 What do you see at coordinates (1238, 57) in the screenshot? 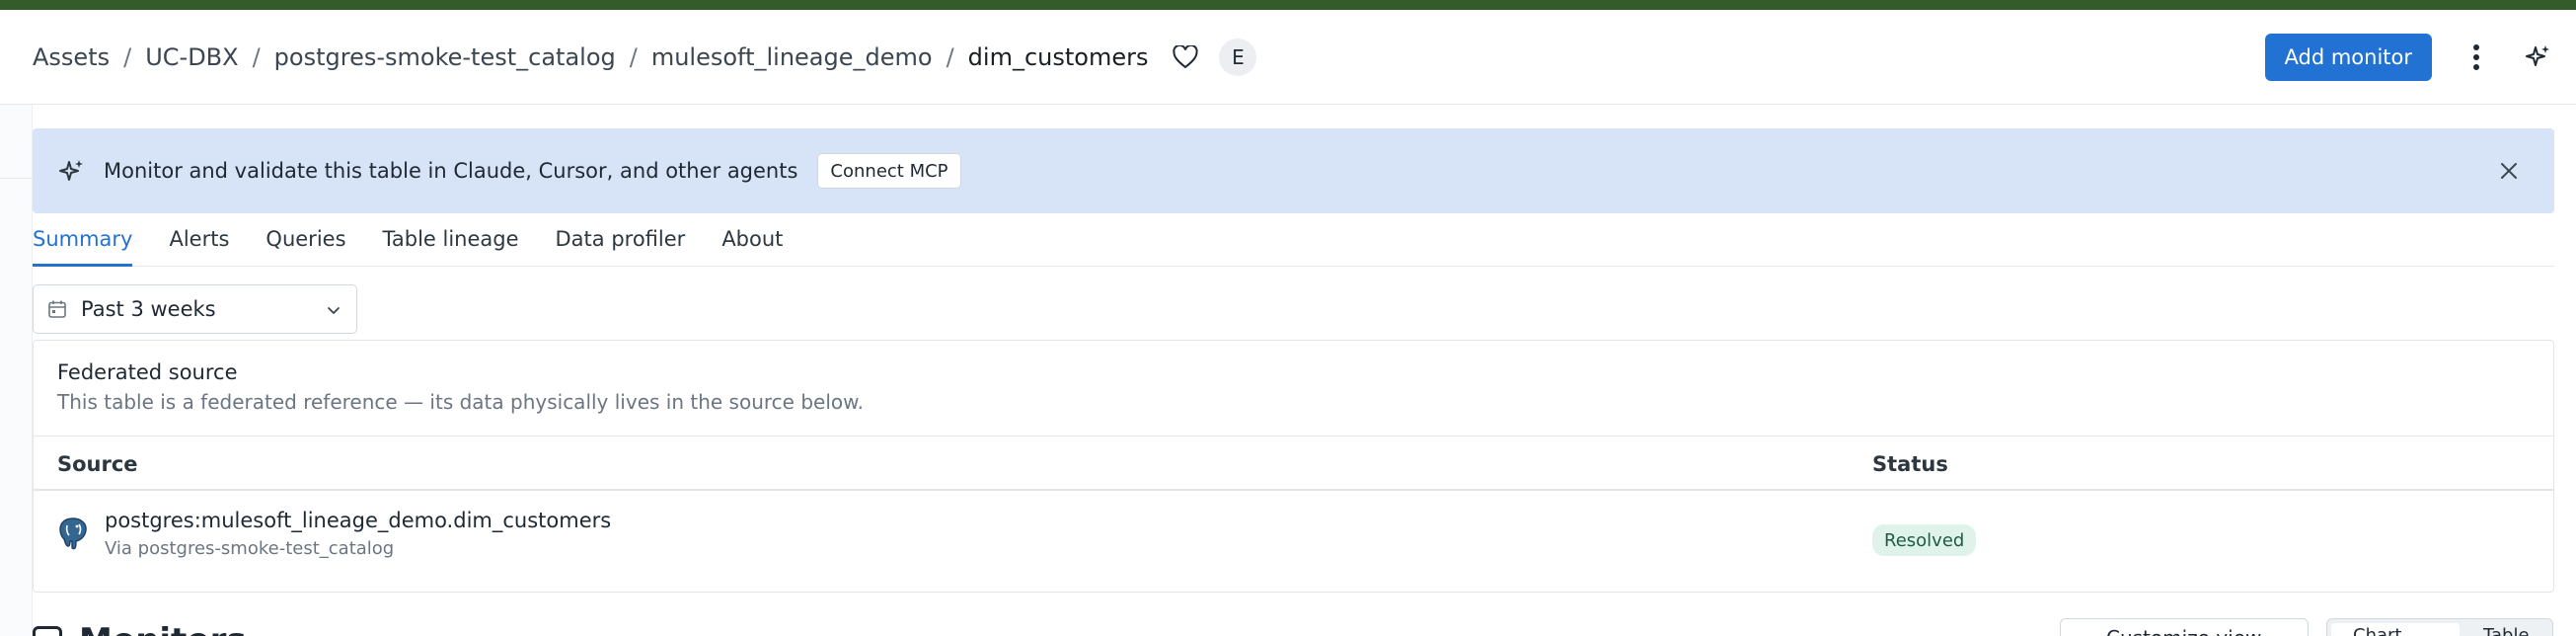
I see `avatar: E` at bounding box center [1238, 57].